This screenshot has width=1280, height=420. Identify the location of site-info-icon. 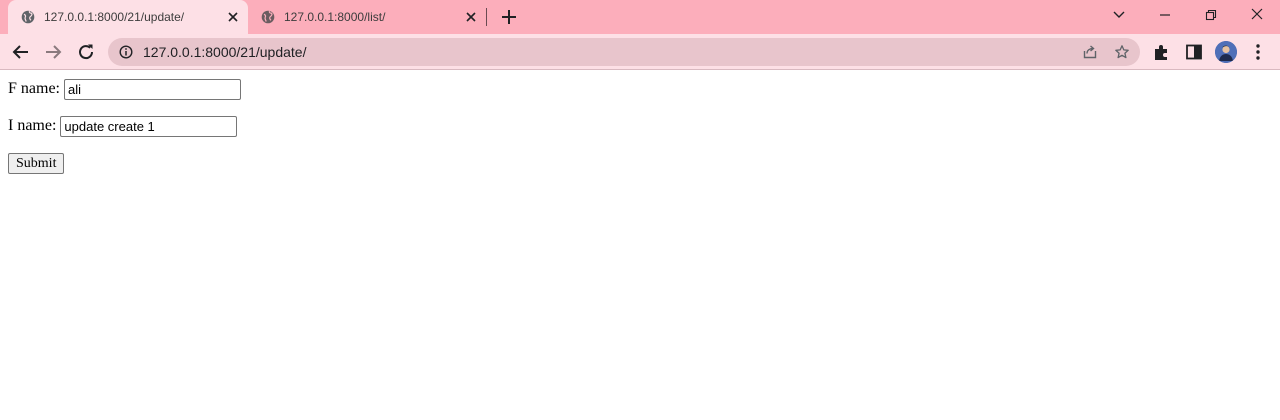
(126, 52).